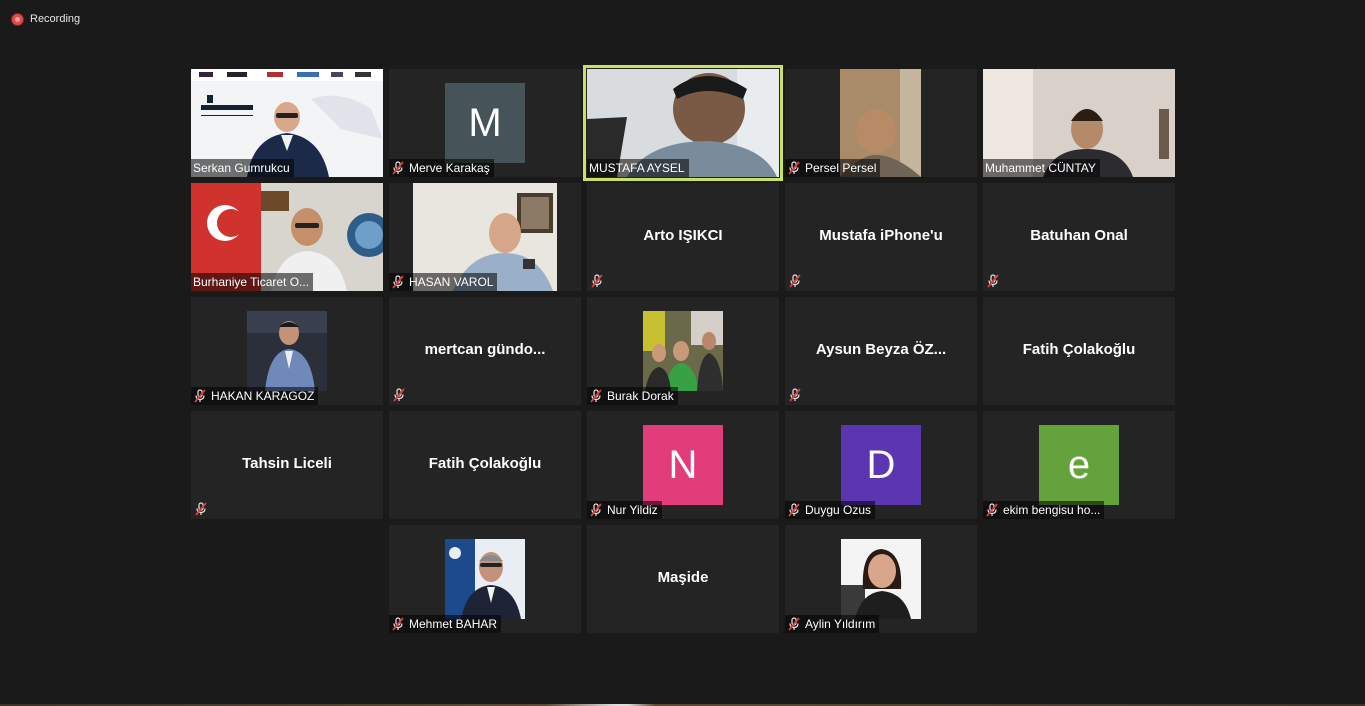  I want to click on participant-tile-burak: Burak Dorak, so click(683, 351).